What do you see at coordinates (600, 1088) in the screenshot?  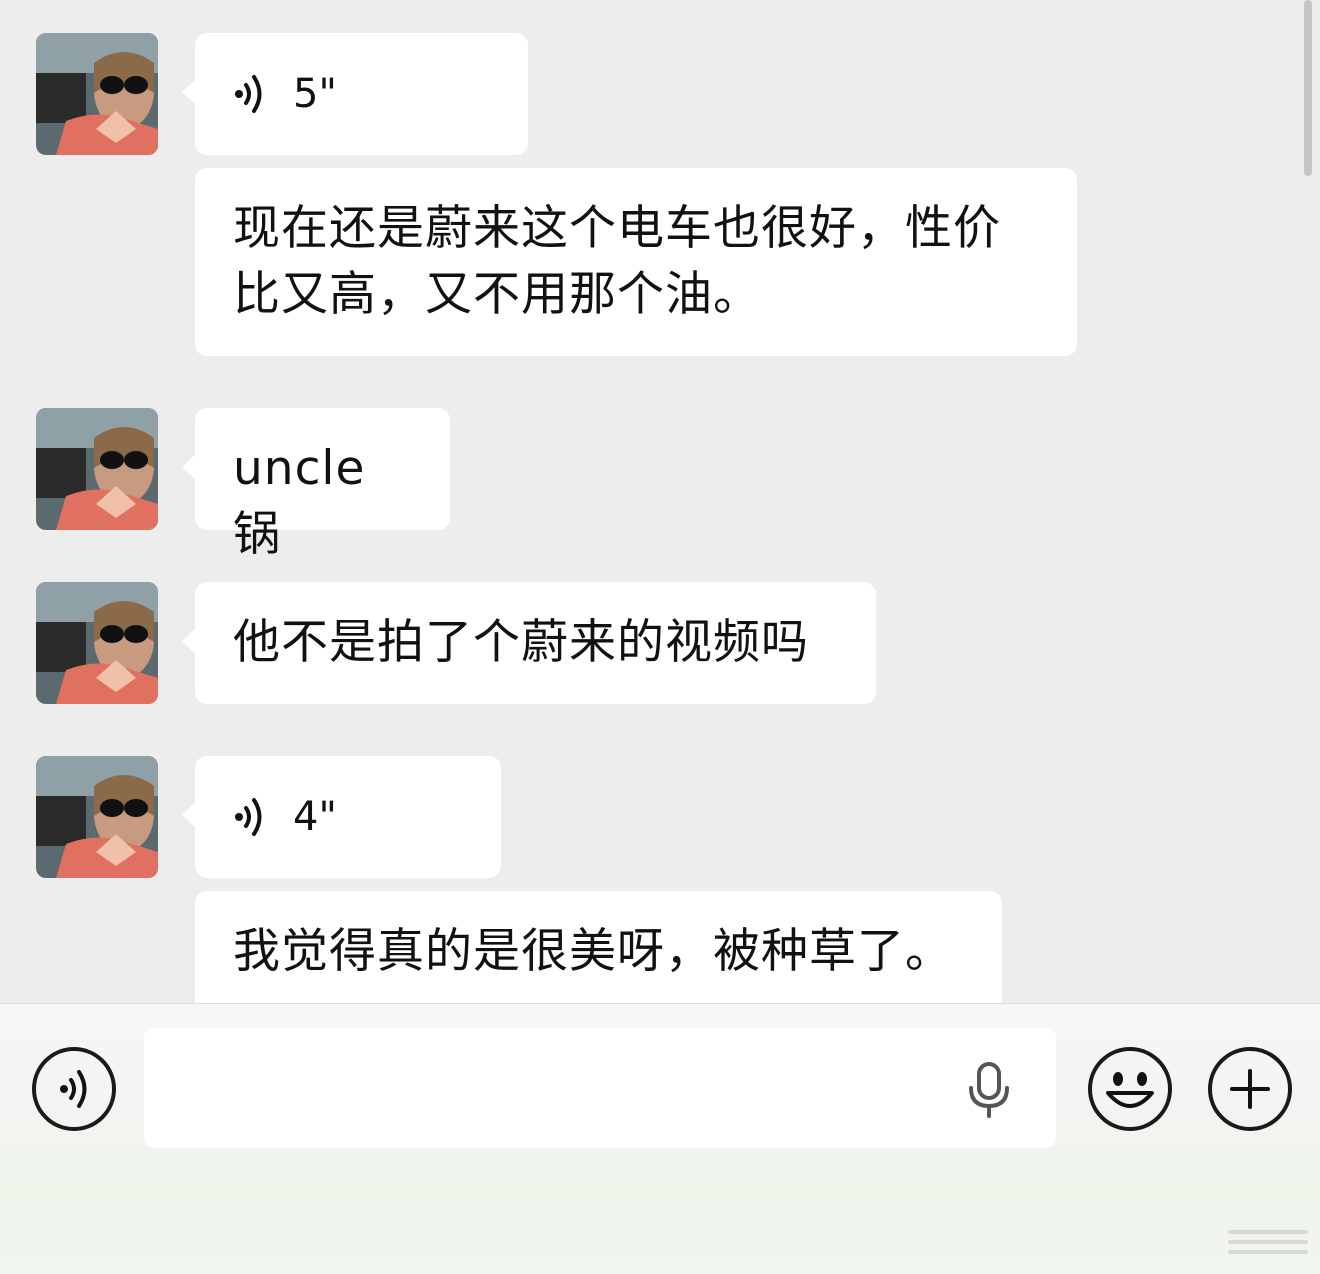 I see `message-input` at bounding box center [600, 1088].